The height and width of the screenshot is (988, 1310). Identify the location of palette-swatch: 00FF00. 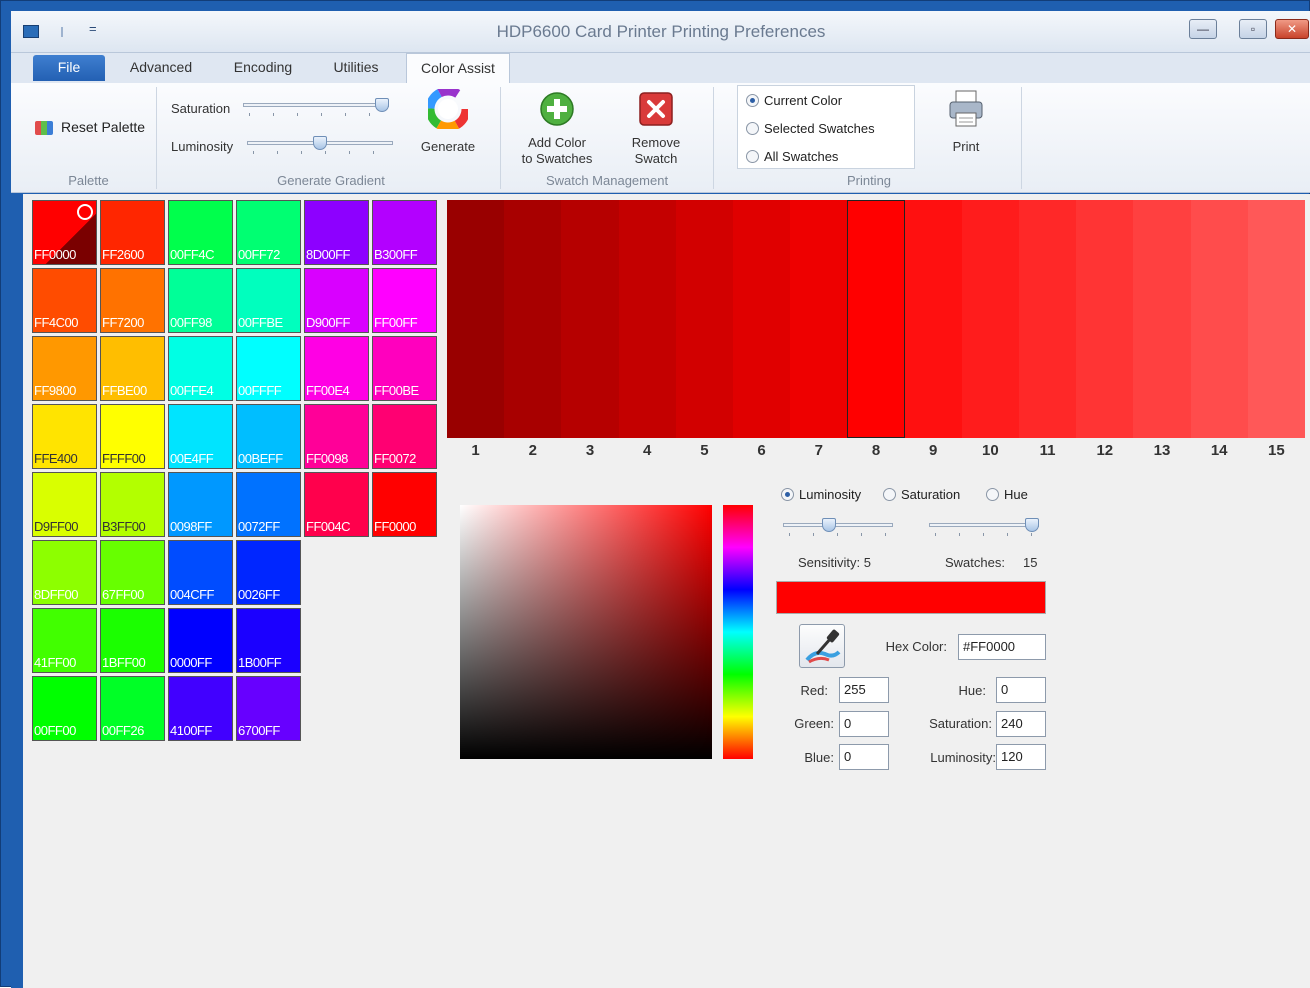
(64, 708).